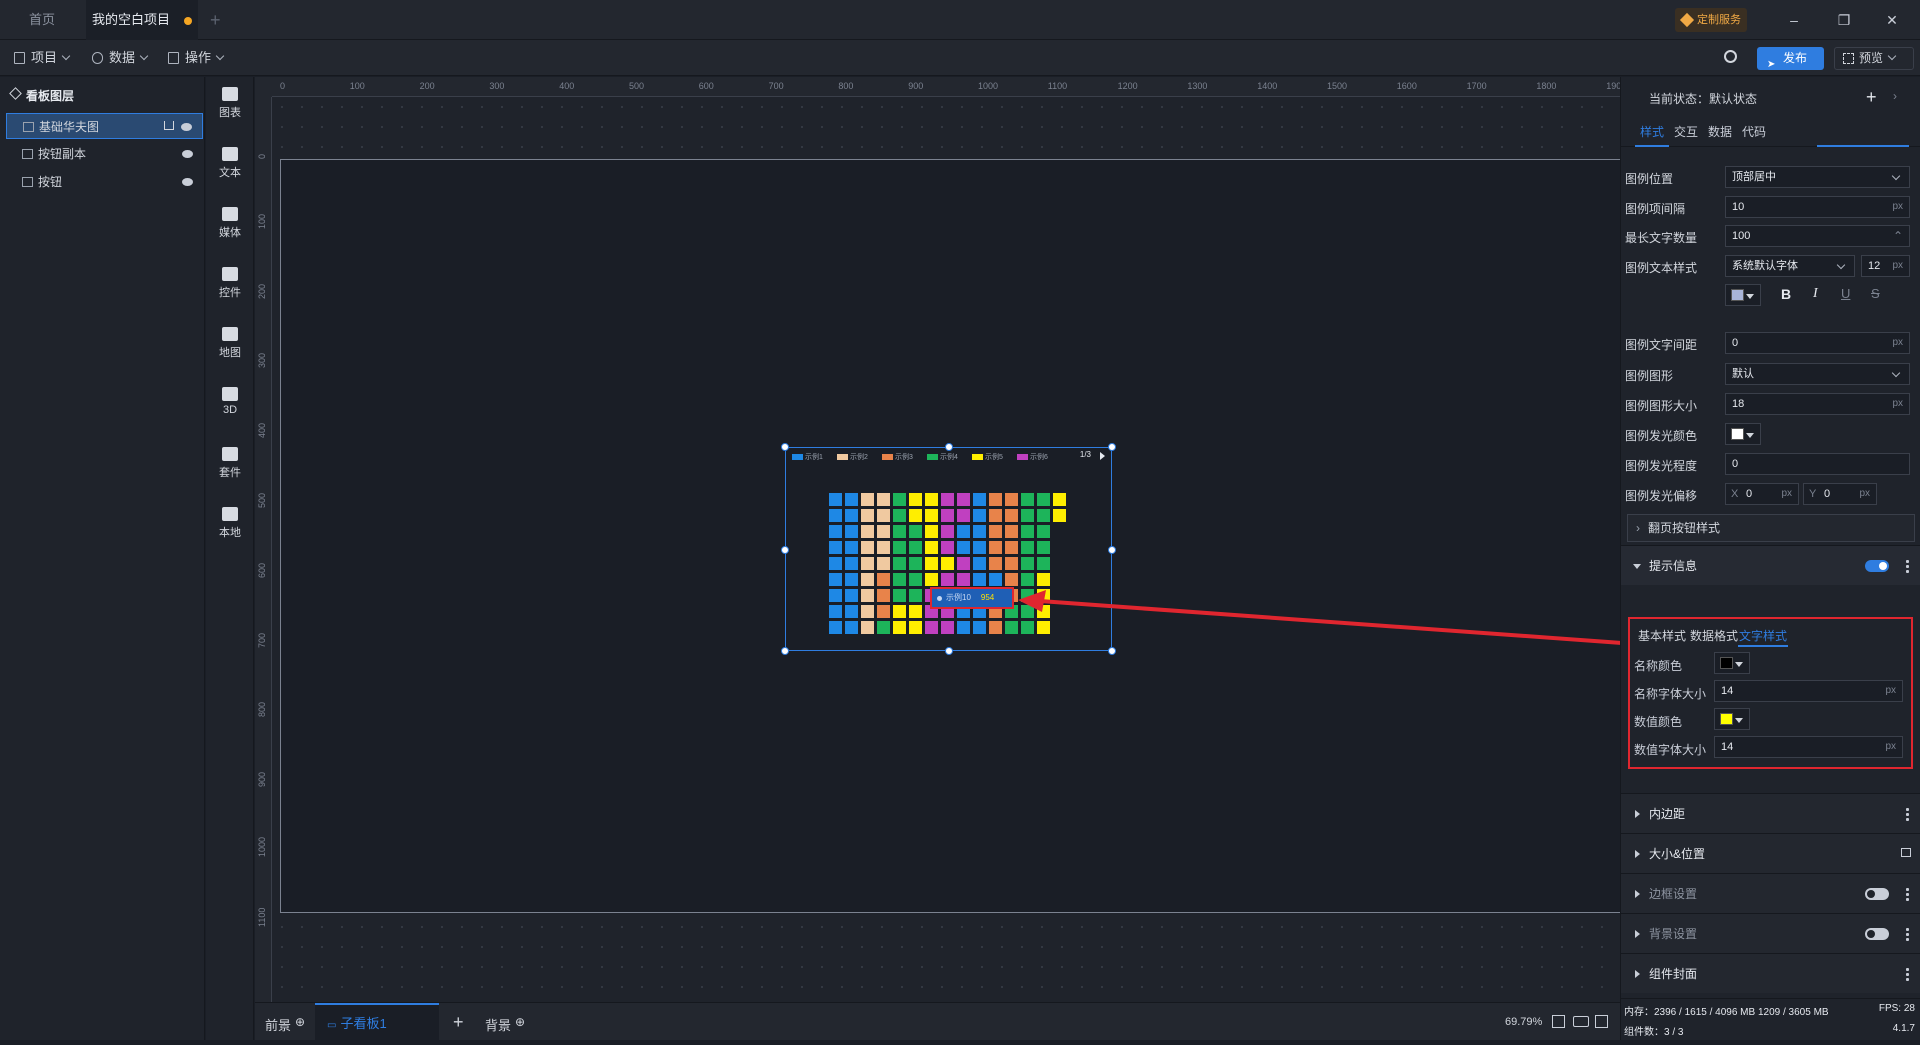 The image size is (1920, 1045). What do you see at coordinates (458, 1022) in the screenshot?
I see `add-board-icon: +` at bounding box center [458, 1022].